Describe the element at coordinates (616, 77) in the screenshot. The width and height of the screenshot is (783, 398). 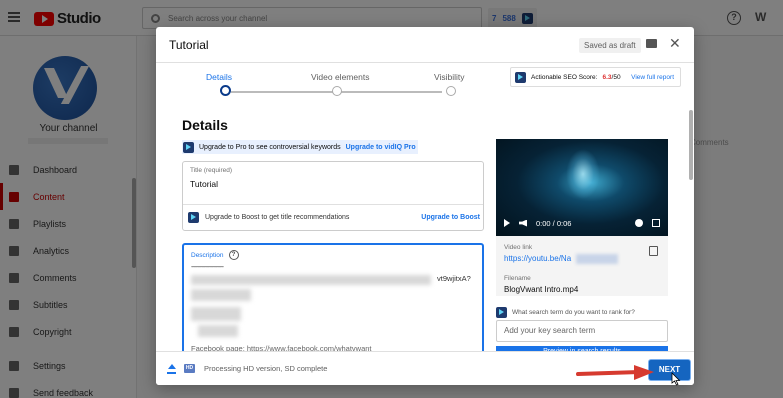
I see `seo-max: /50` at that location.